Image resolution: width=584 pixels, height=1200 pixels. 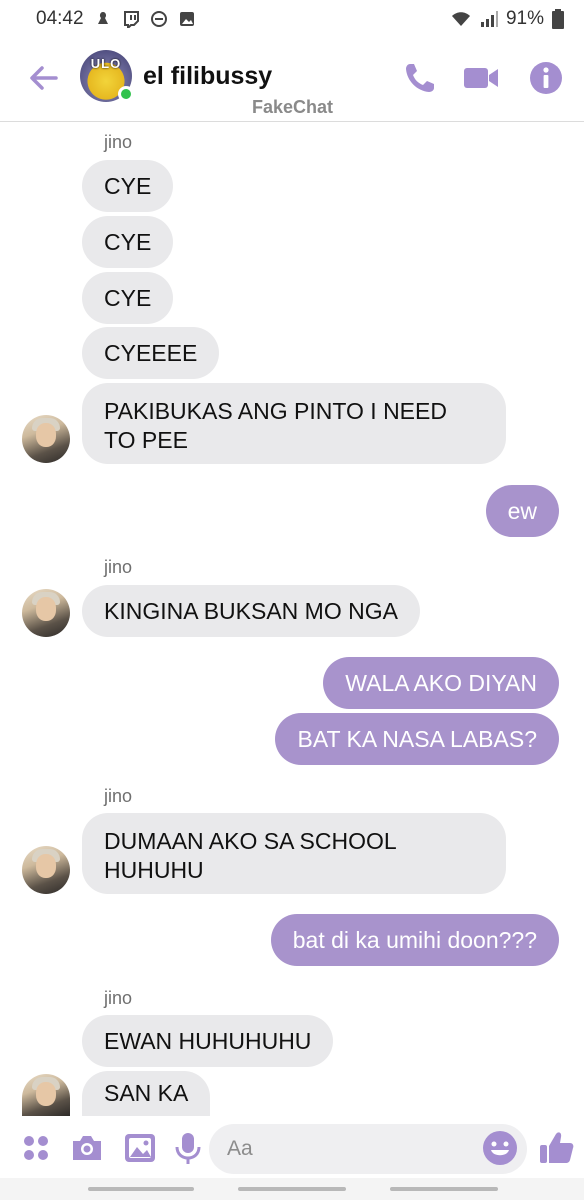 I want to click on battery-icon, so click(x=558, y=19).